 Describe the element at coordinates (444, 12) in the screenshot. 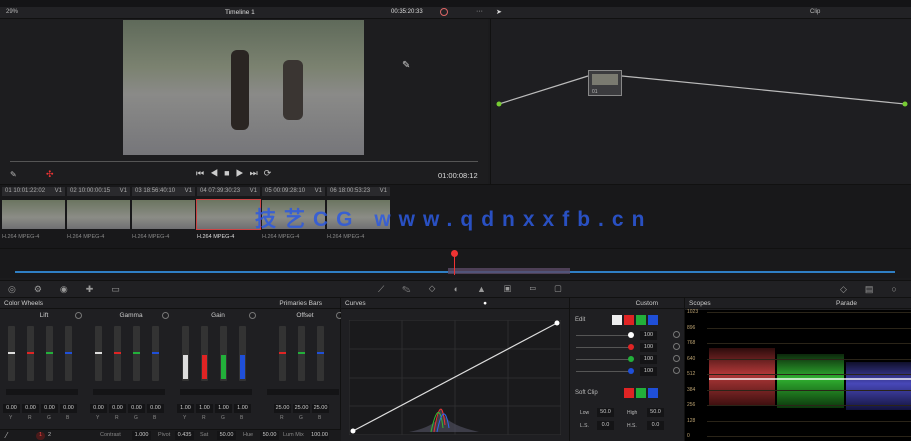

I see `color-picker-icon` at that location.